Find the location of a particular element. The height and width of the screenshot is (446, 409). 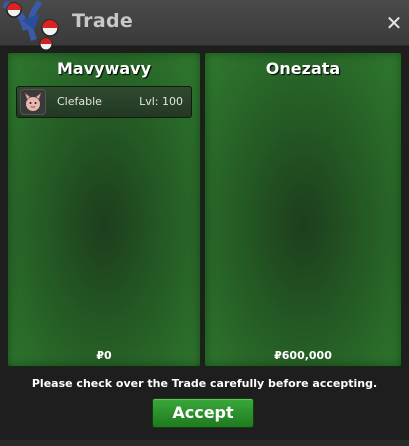

my-money-offer: ₽0 is located at coordinates (104, 355).